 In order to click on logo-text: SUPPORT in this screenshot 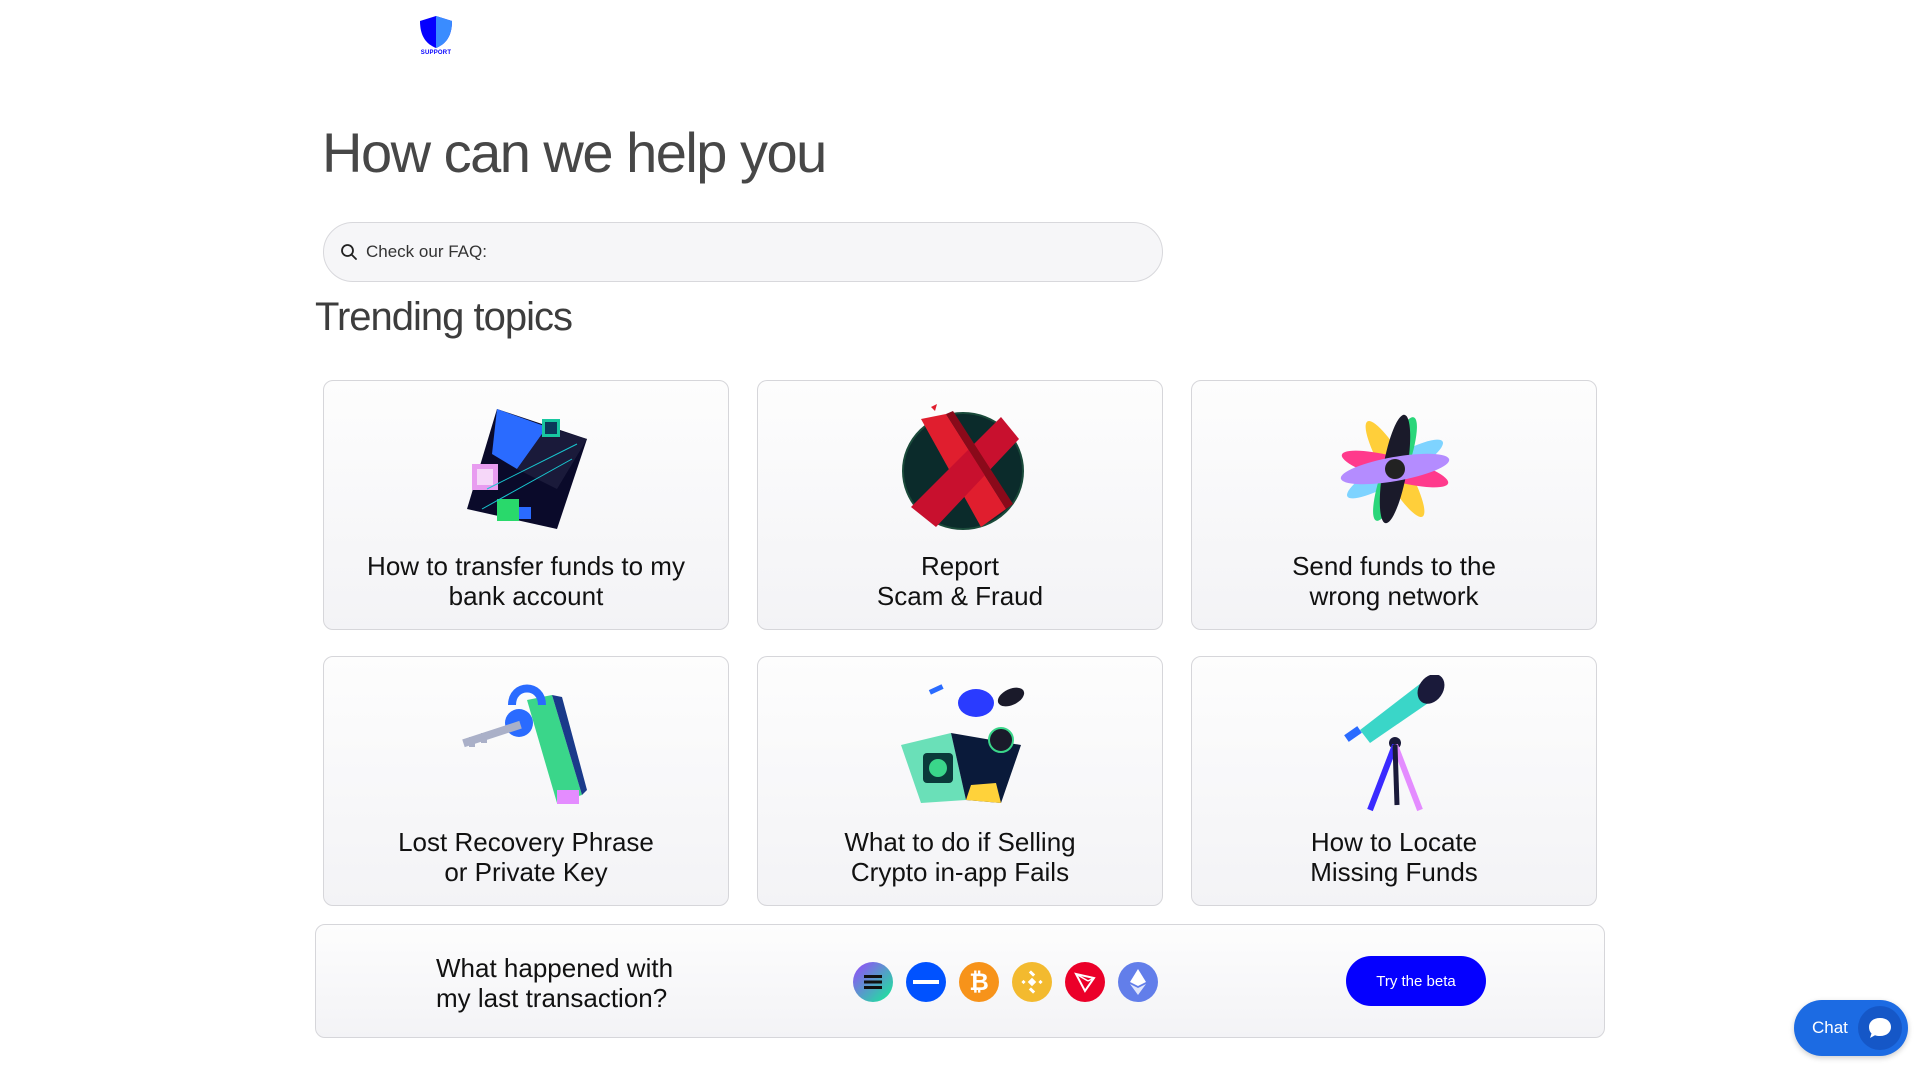, I will do `click(436, 53)`.